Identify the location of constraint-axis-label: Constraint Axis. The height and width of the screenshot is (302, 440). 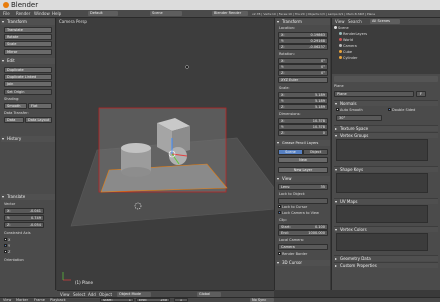
(17, 233).